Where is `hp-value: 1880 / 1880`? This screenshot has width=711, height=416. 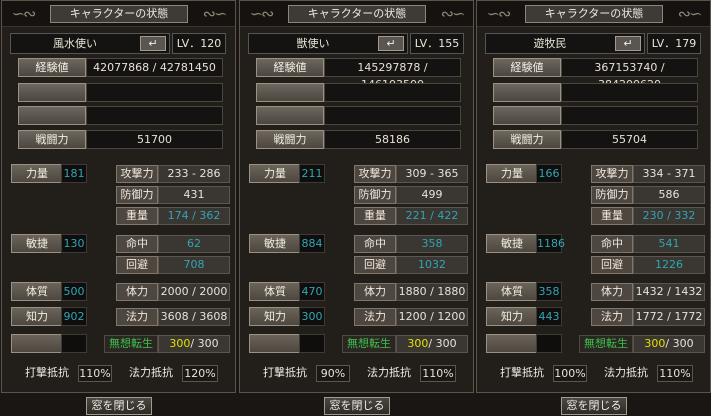 hp-value: 1880 / 1880 is located at coordinates (432, 292).